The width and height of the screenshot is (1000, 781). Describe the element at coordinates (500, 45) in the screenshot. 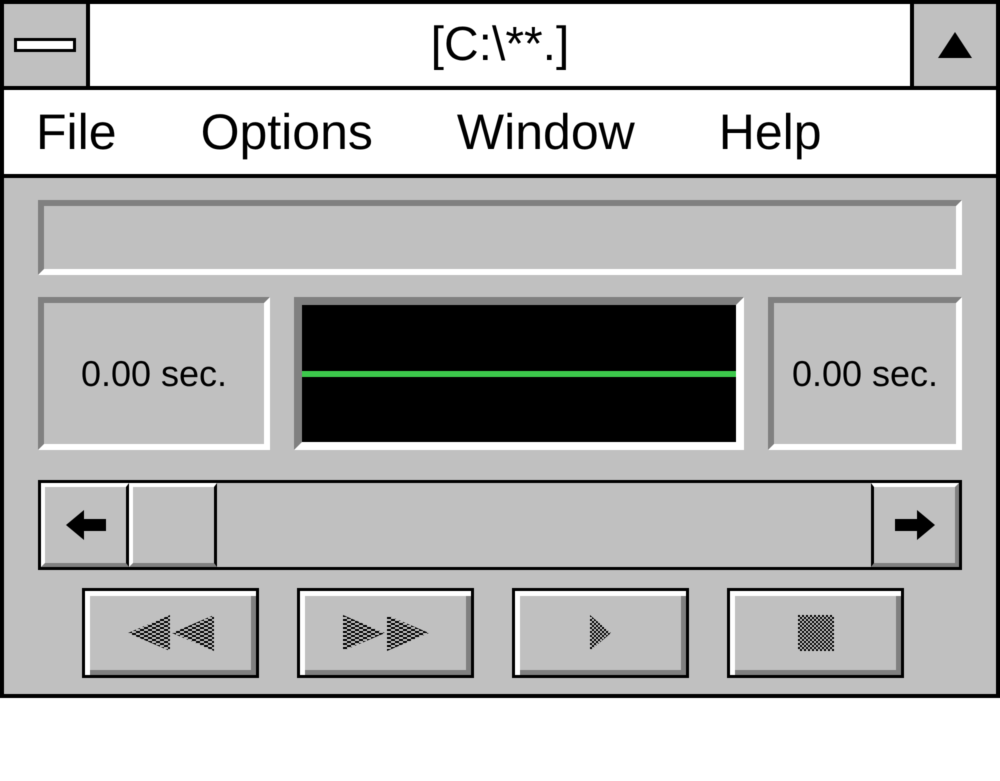

I see `window-title: [C:\**.]` at that location.